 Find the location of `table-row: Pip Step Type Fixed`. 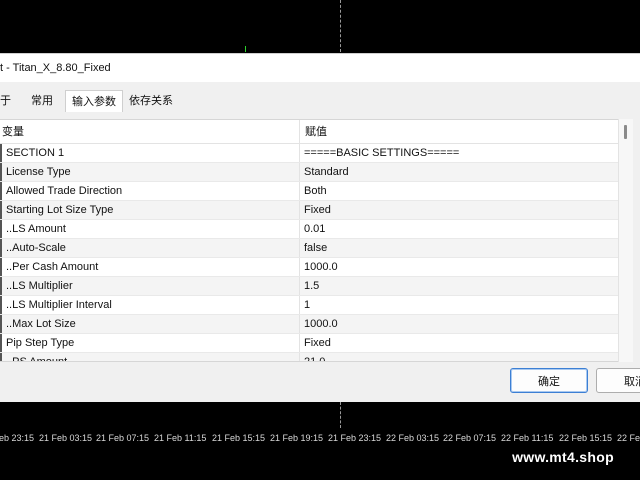

table-row: Pip Step Type Fixed is located at coordinates (316, 343).